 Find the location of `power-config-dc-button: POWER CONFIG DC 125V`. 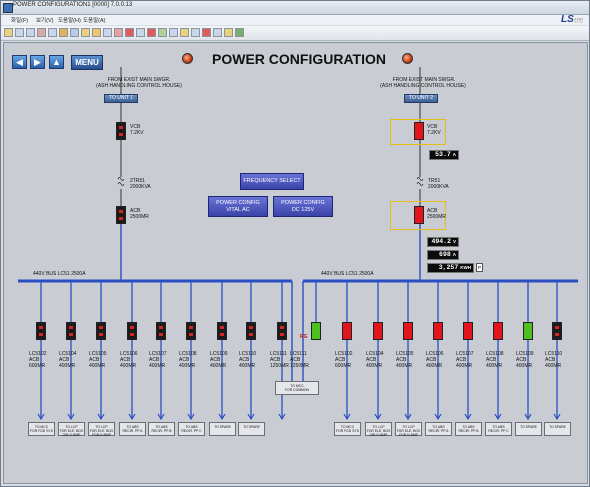

power-config-dc-button: POWER CONFIG DC 125V is located at coordinates (303, 206).